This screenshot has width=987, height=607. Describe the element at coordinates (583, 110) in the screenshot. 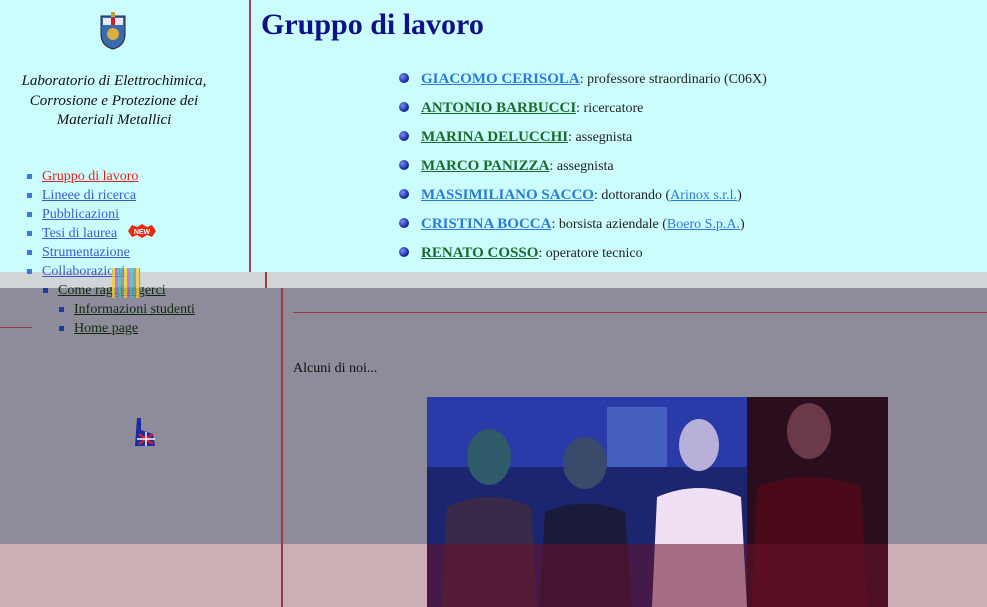

I see `member-item: ANTONIO BARBUCCI: ricercatore` at that location.